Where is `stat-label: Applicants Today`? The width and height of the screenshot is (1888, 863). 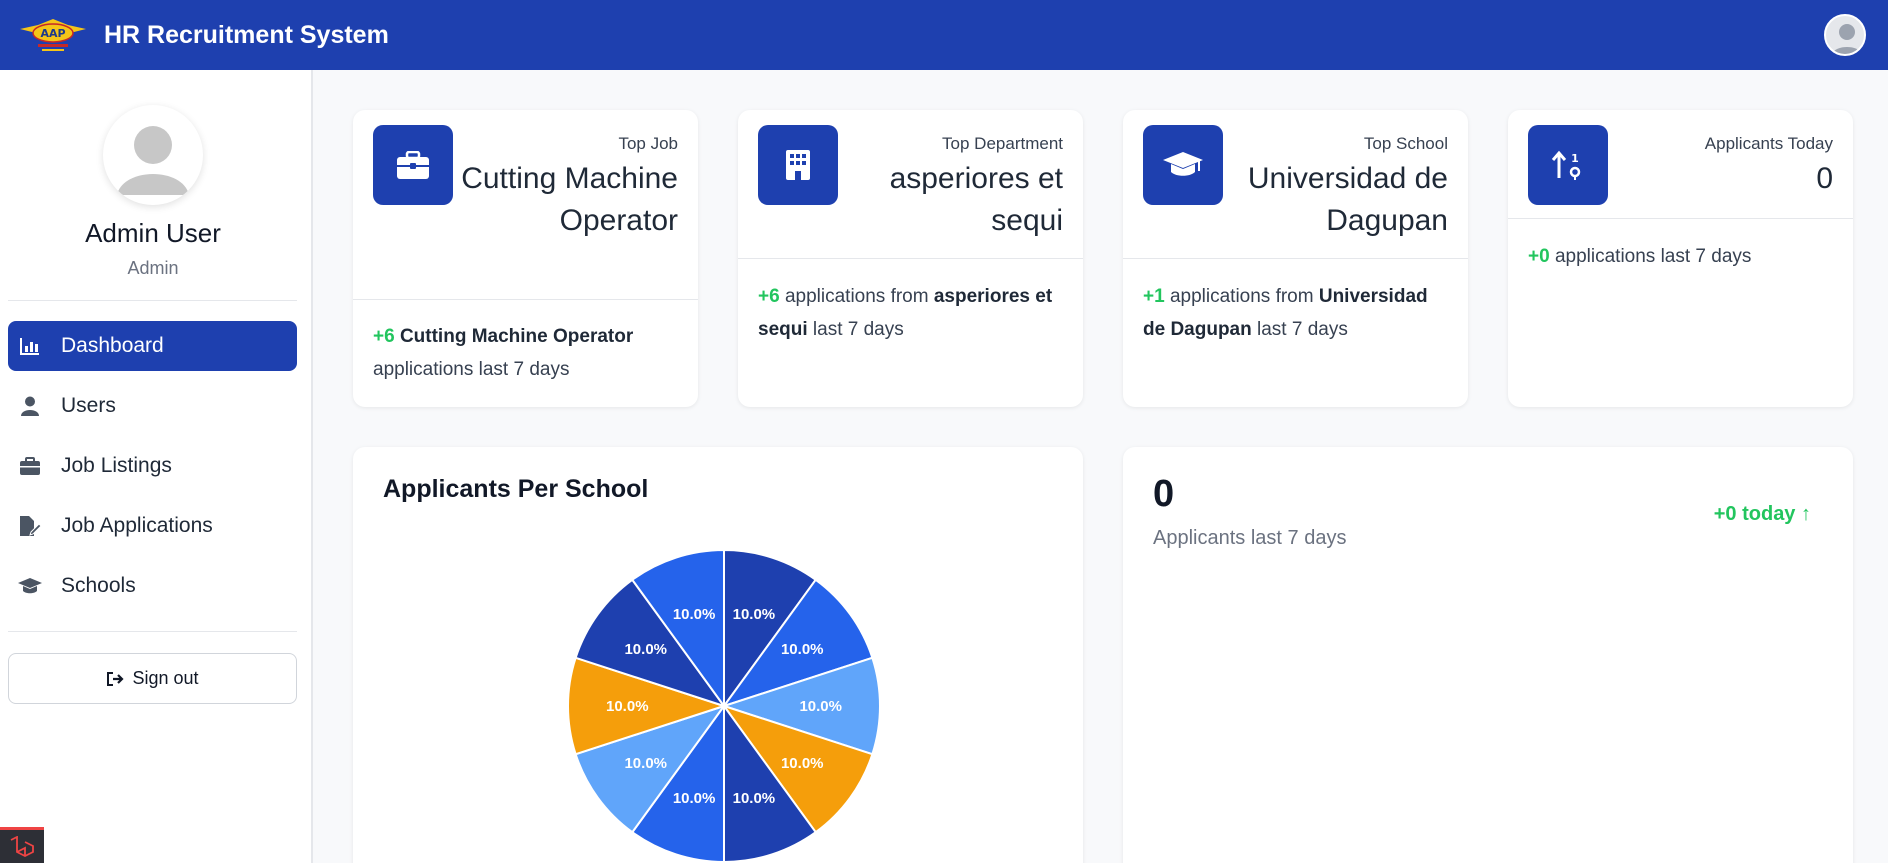
stat-label: Applicants Today is located at coordinates (1768, 143).